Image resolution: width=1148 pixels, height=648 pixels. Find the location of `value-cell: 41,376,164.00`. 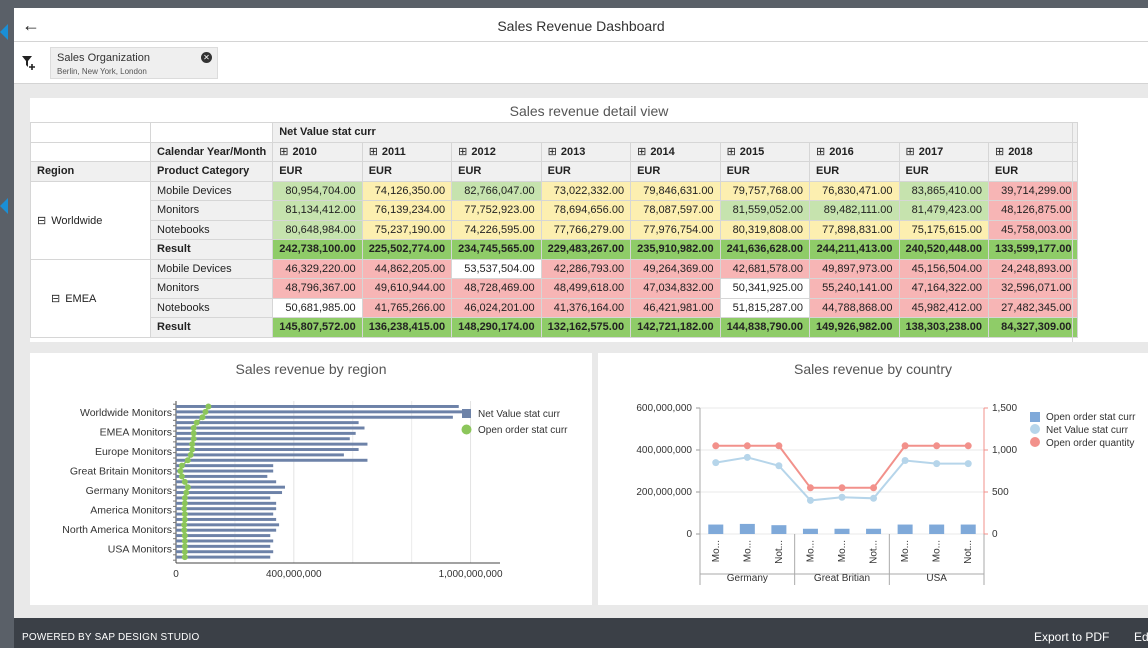

value-cell: 41,376,164.00 is located at coordinates (586, 307).